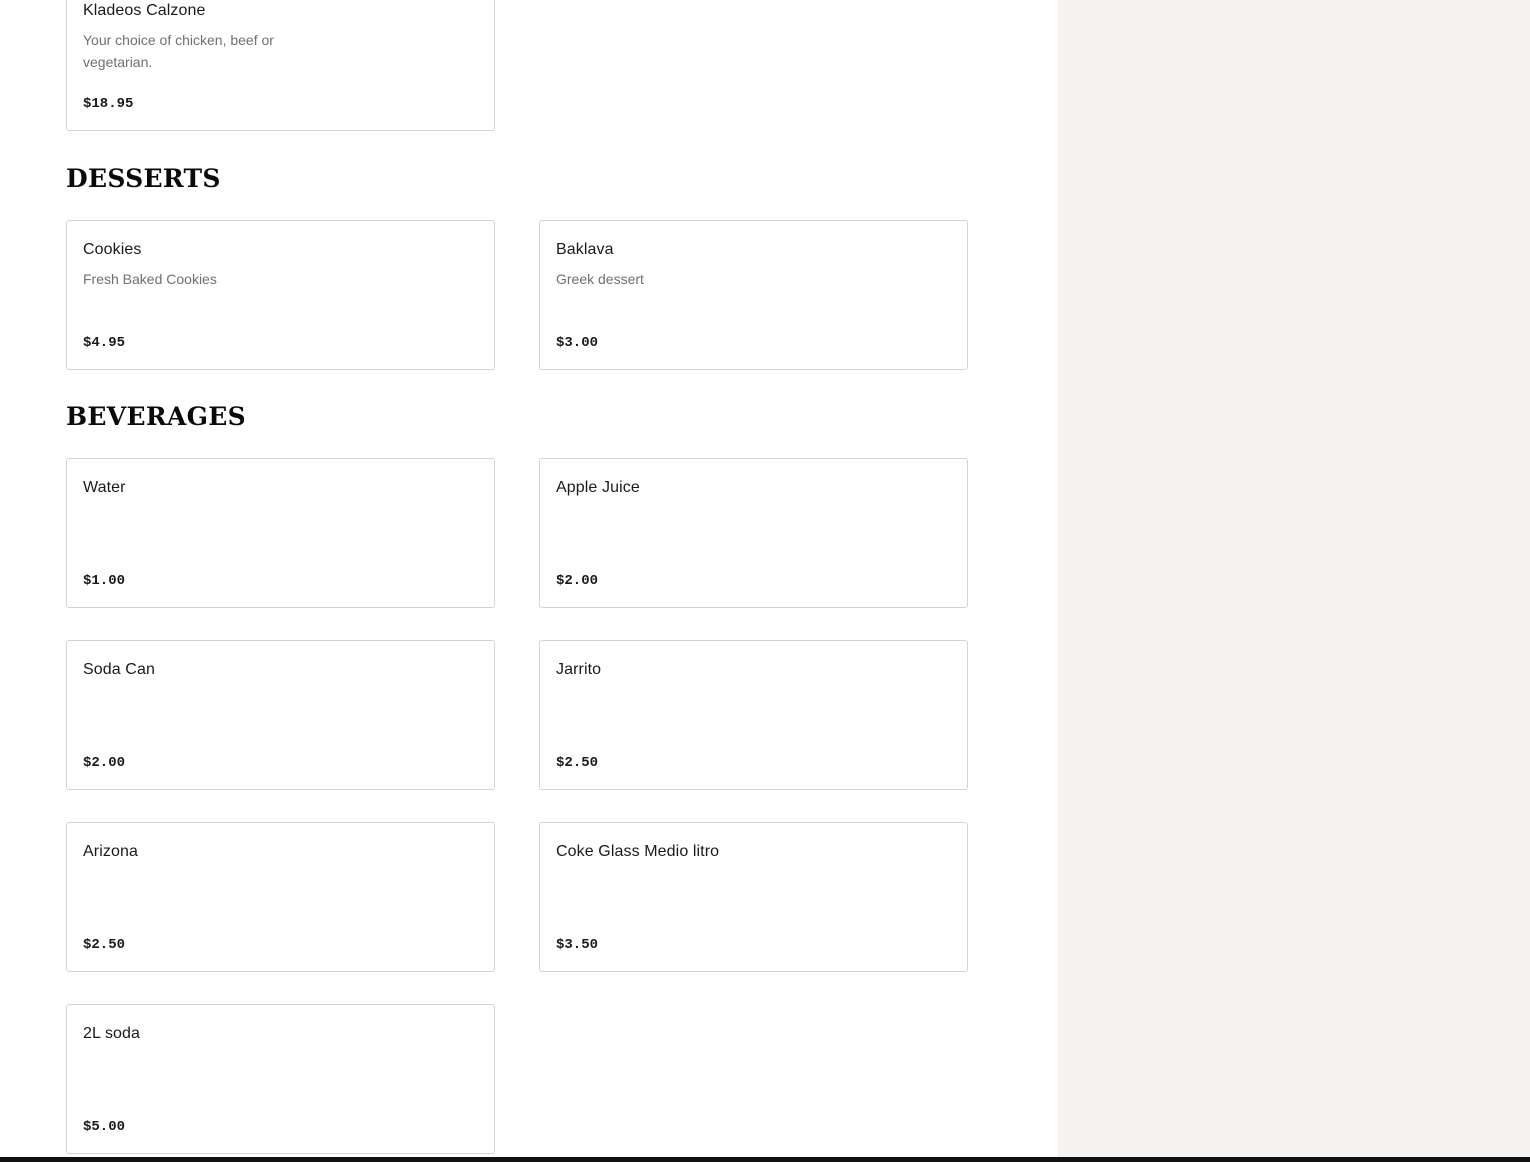 This screenshot has width=1530, height=1162. What do you see at coordinates (112, 249) in the screenshot?
I see `menu-item-name: Cookies` at bounding box center [112, 249].